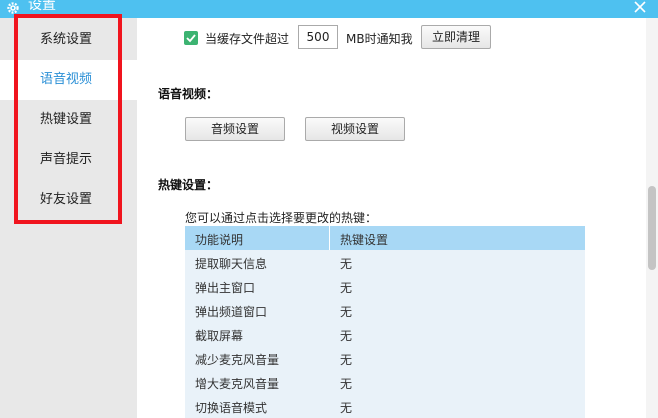 The image size is (658, 418). Describe the element at coordinates (329, 238) in the screenshot. I see `column-divider` at that location.